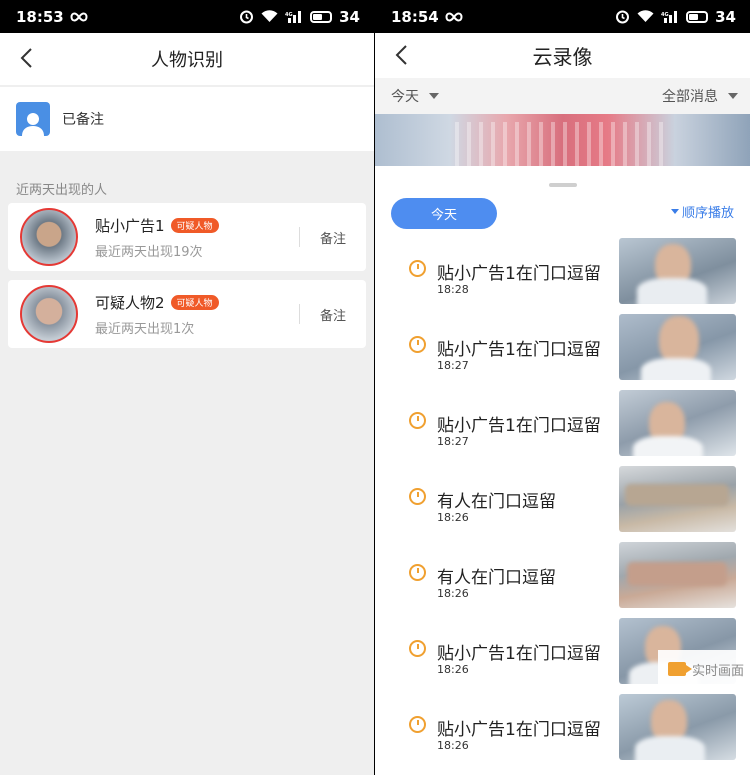 The height and width of the screenshot is (775, 750). Describe the element at coordinates (680, 669) in the screenshot. I see `camera-icon` at that location.